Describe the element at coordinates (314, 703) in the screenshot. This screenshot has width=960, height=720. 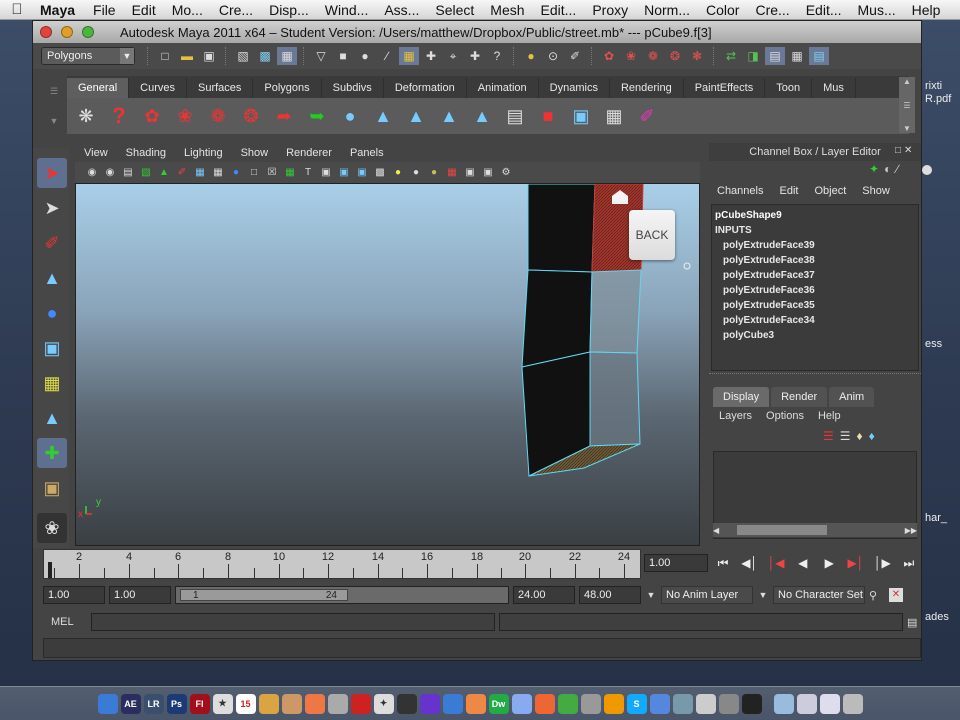
I see `dock-photobooth-icon` at that location.